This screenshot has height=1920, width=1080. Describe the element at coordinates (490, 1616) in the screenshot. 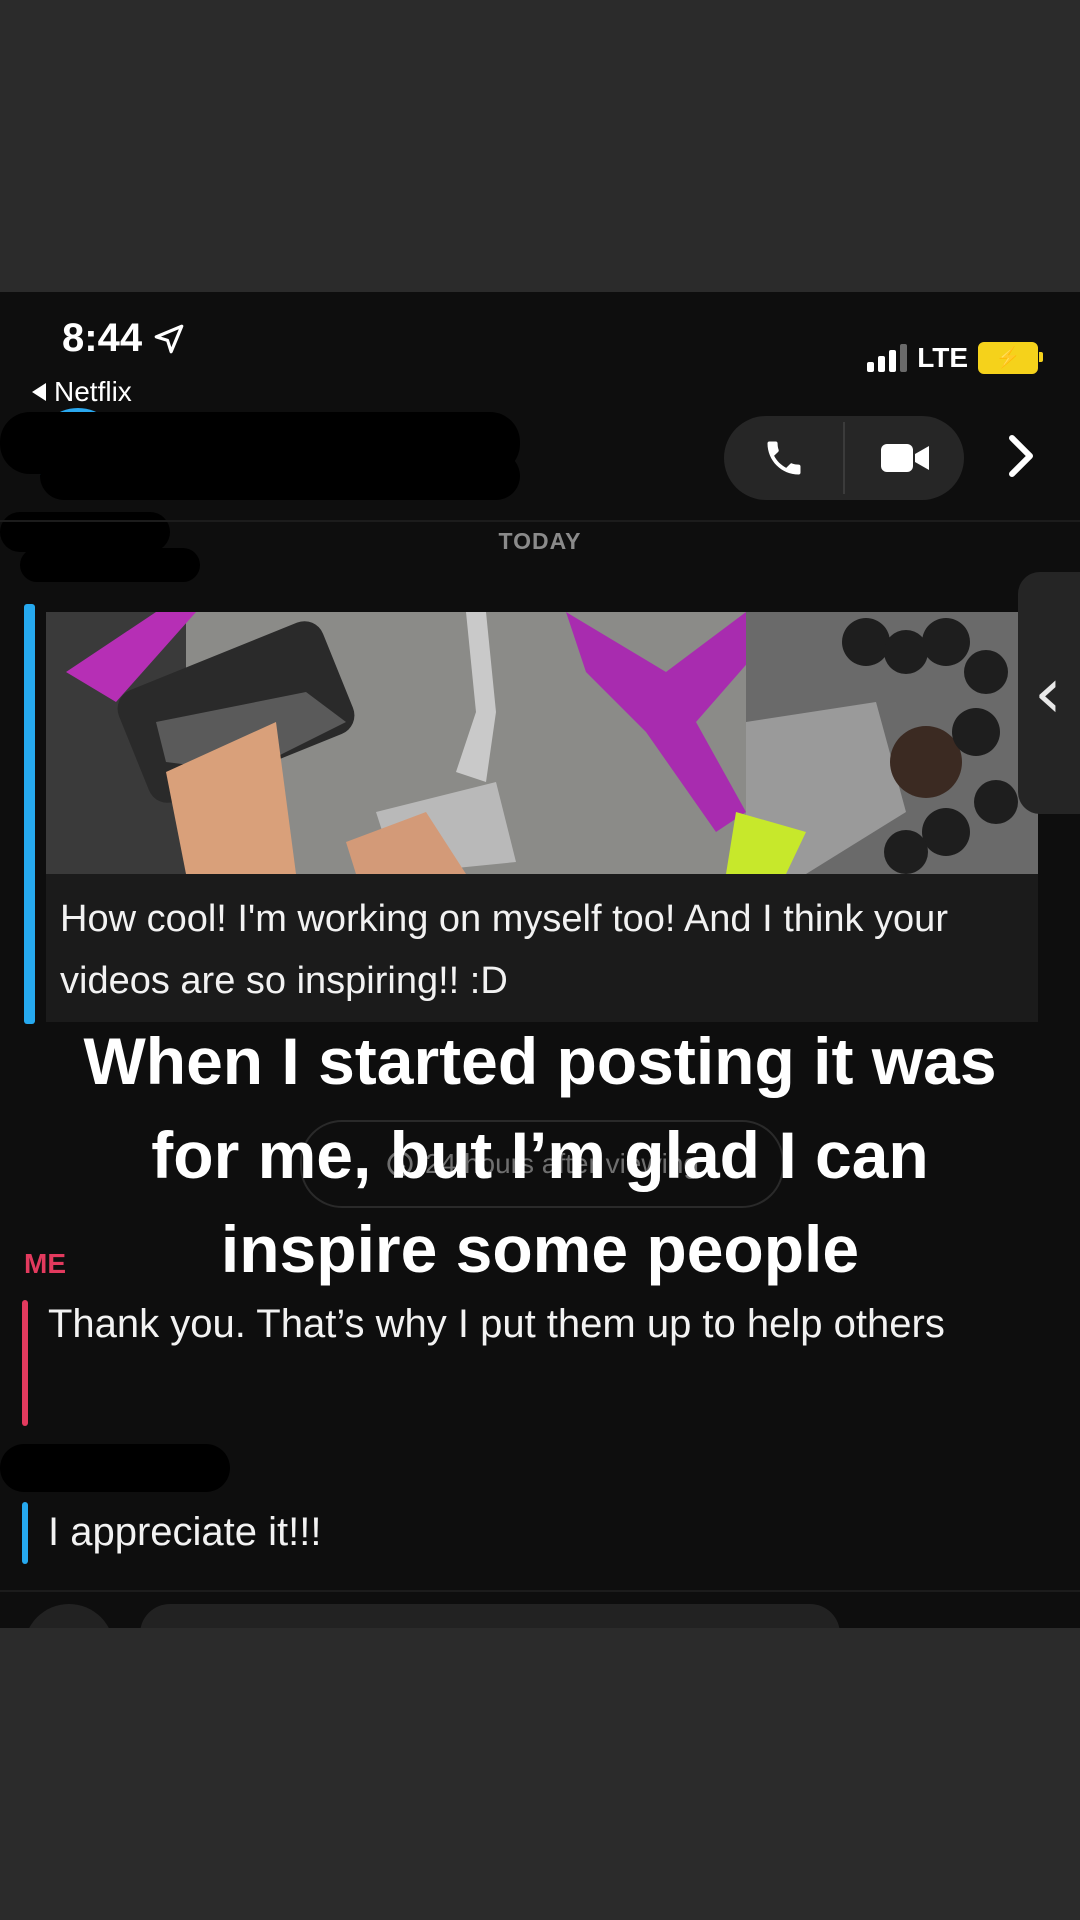

I see `chat-input` at that location.